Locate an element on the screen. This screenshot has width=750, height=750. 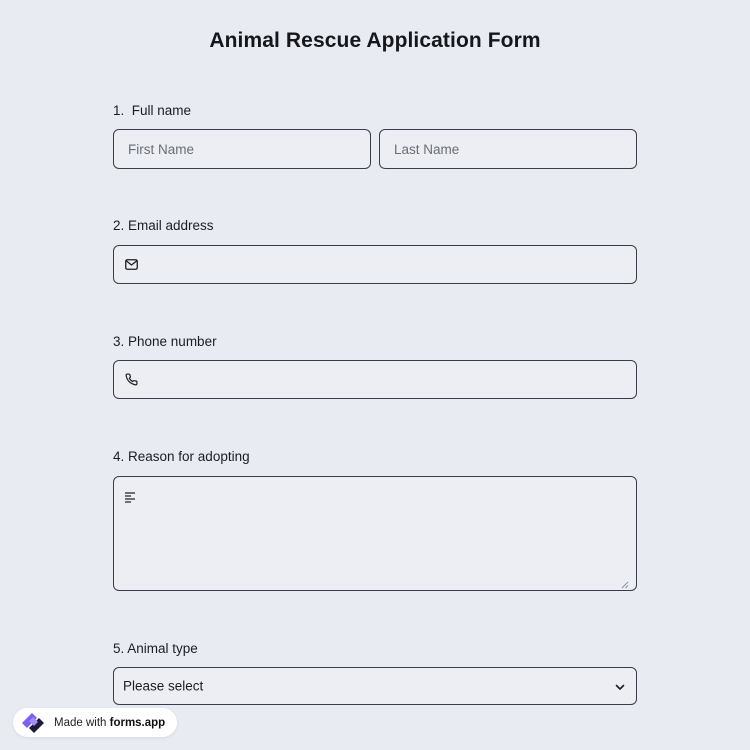
badge-prefix: Made with is located at coordinates (82, 722).